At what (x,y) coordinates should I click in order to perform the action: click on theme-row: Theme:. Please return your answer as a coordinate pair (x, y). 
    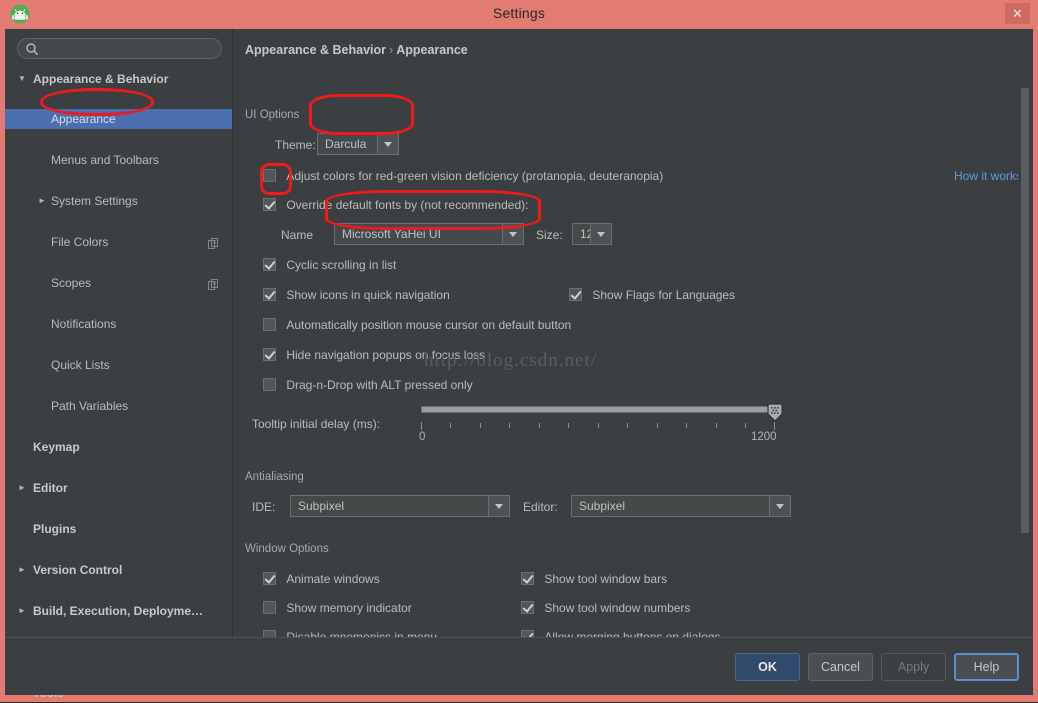
    Looking at the image, I should click on (295, 145).